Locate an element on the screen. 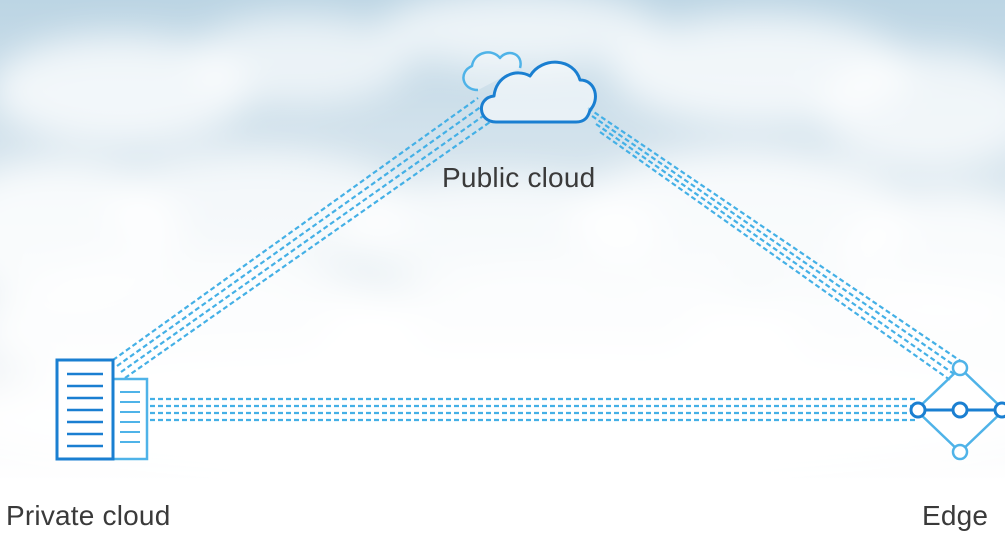 The image size is (1005, 547). edge-network-icon is located at coordinates (957, 410).